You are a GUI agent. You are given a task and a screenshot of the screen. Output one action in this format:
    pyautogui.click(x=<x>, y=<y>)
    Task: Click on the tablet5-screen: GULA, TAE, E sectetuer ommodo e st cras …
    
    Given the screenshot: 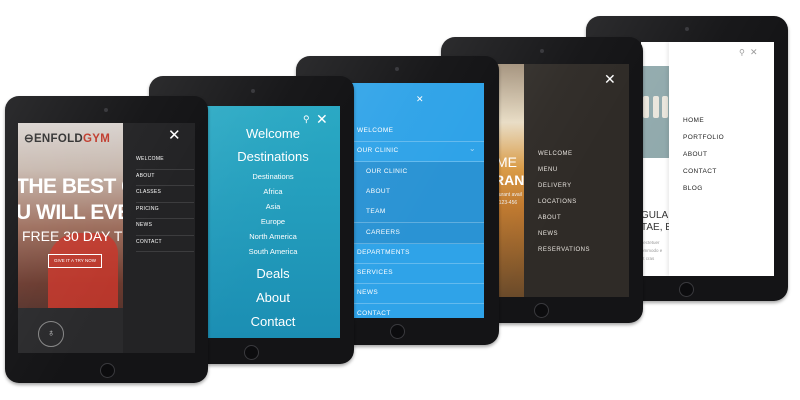 What is the action you would take?
    pyautogui.click(x=707, y=159)
    